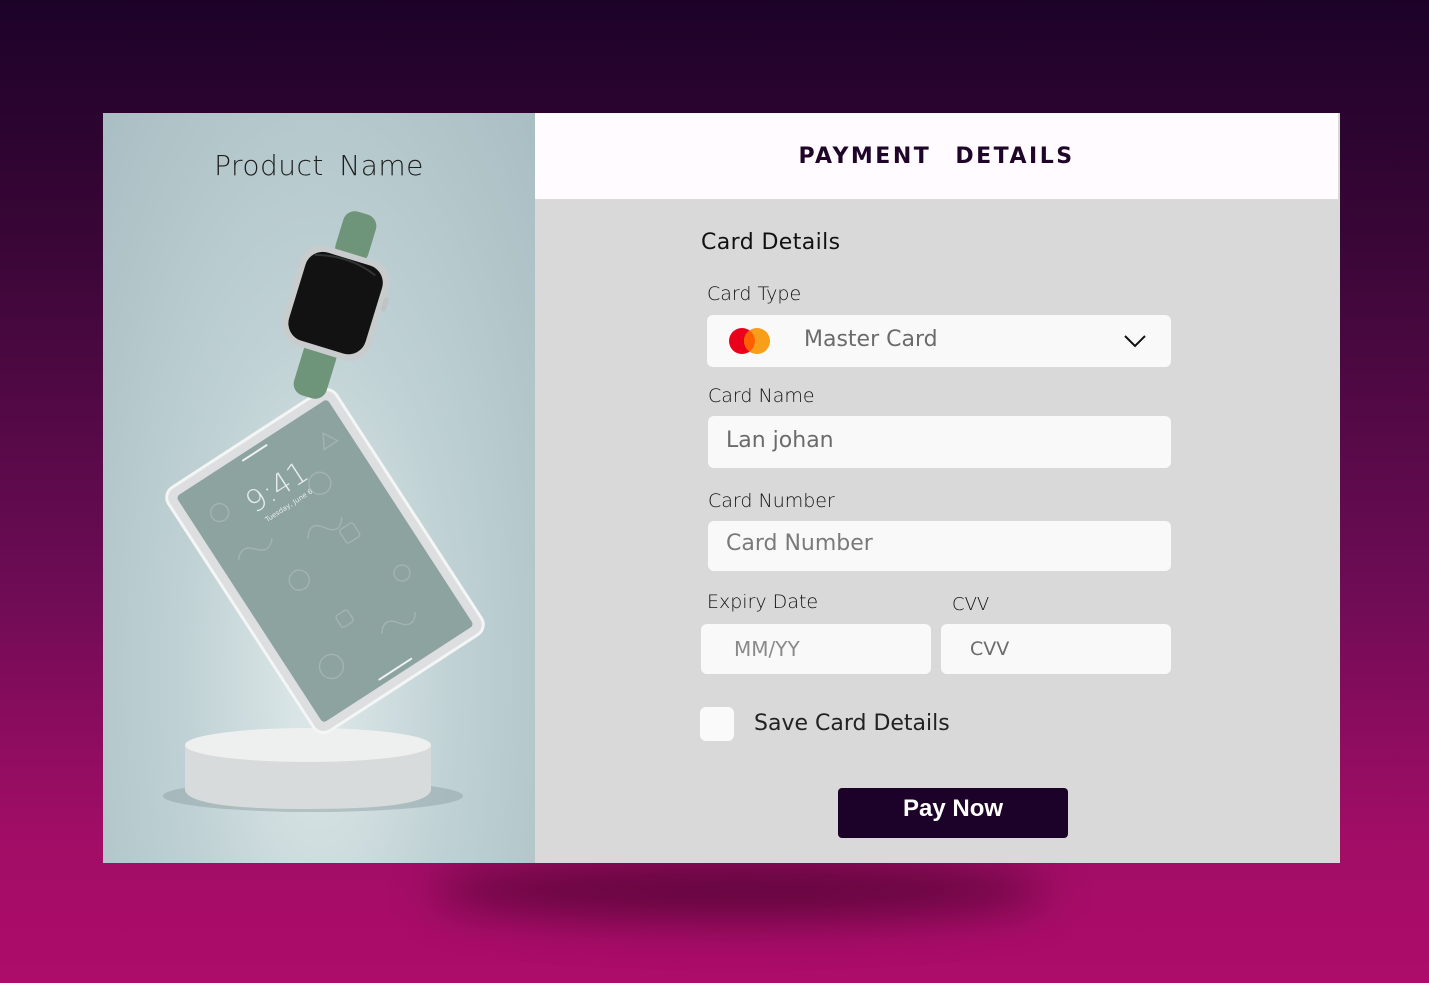 Image resolution: width=1429 pixels, height=983 pixels. Describe the element at coordinates (325, 561) in the screenshot. I see `tablet: 9:41 Tuesday, June 6` at that location.